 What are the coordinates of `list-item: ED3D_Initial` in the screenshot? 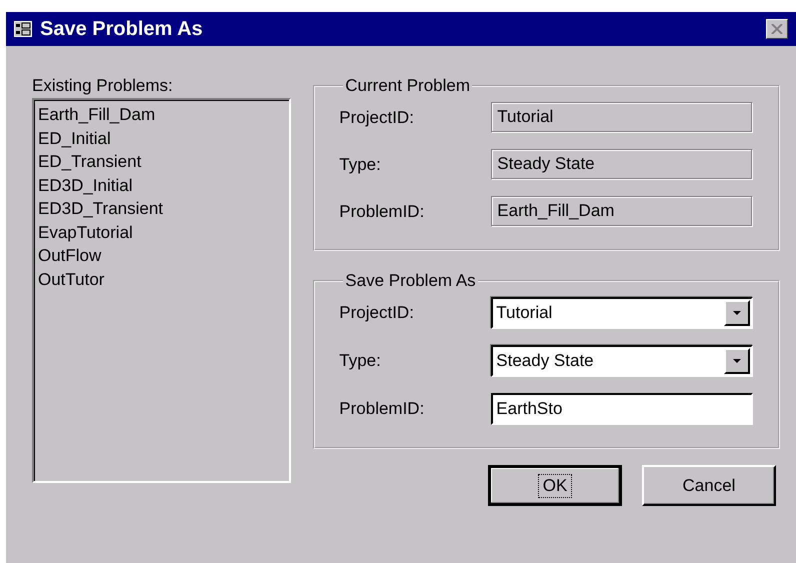 It's located at (162, 186).